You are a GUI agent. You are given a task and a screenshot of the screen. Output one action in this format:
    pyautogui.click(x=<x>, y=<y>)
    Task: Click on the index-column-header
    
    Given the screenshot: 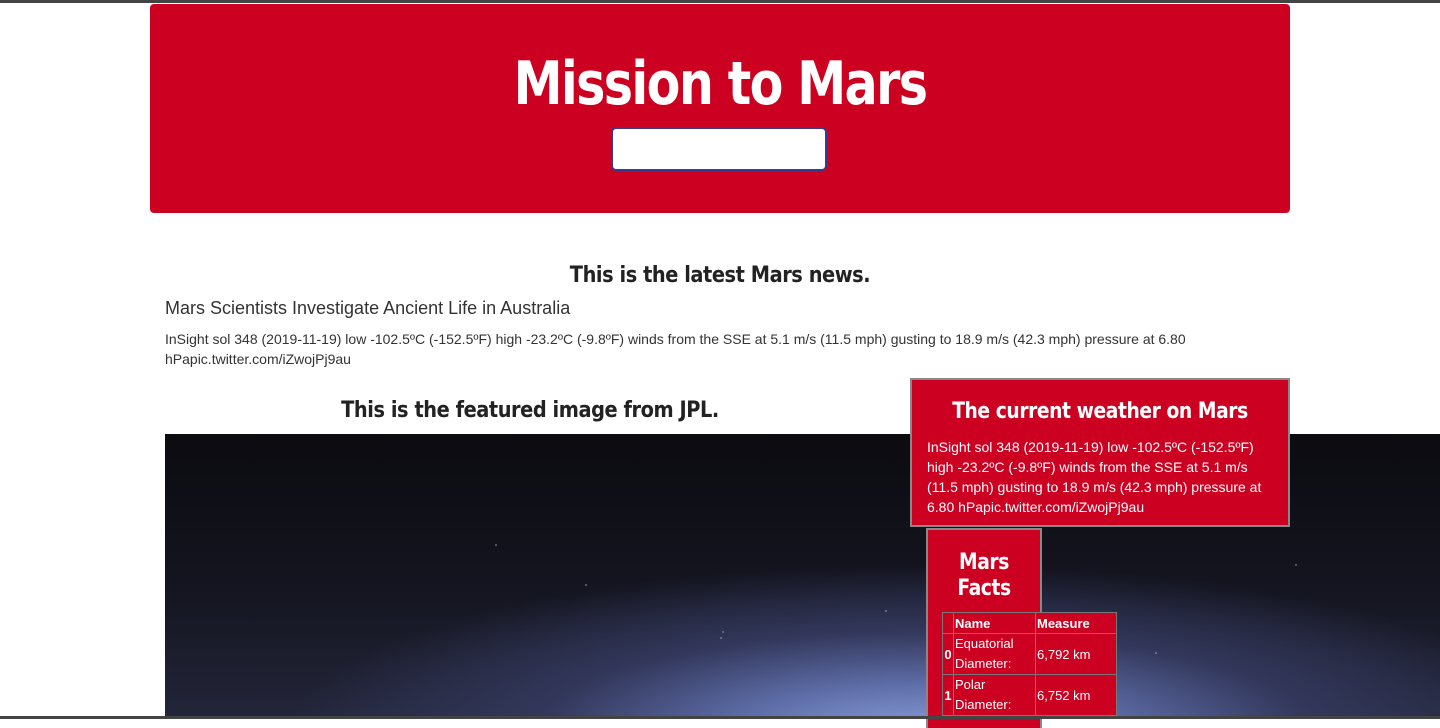 What is the action you would take?
    pyautogui.click(x=948, y=623)
    